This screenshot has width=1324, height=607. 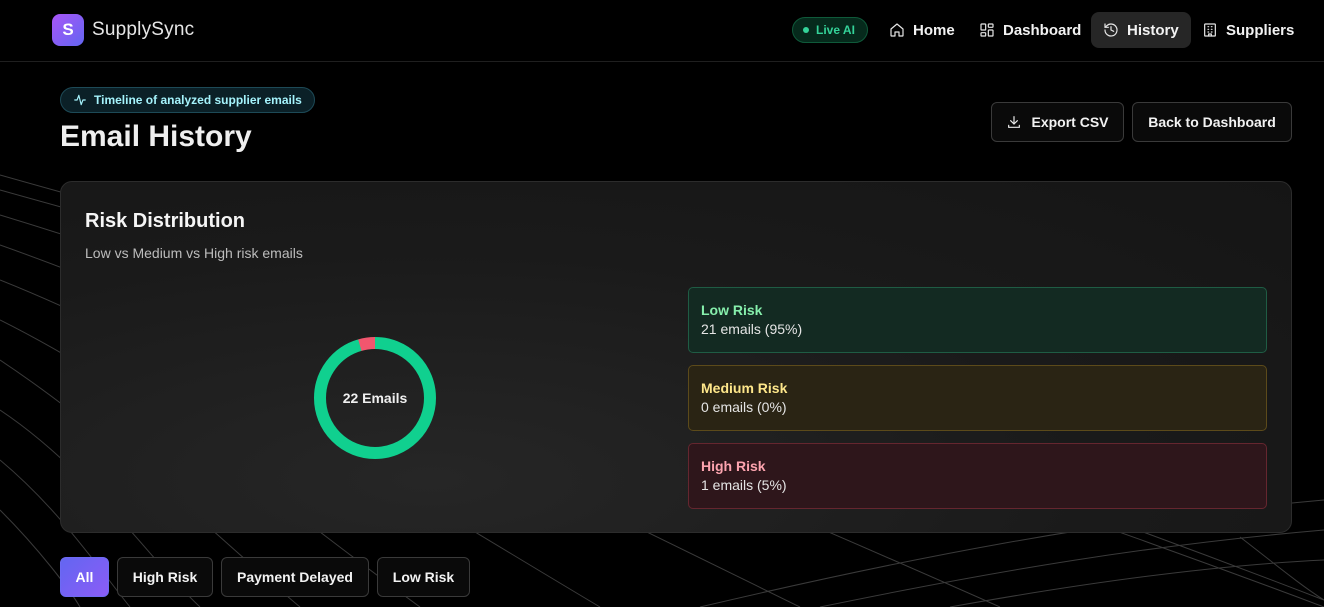 What do you see at coordinates (806, 30) in the screenshot?
I see `live-dot-icon` at bounding box center [806, 30].